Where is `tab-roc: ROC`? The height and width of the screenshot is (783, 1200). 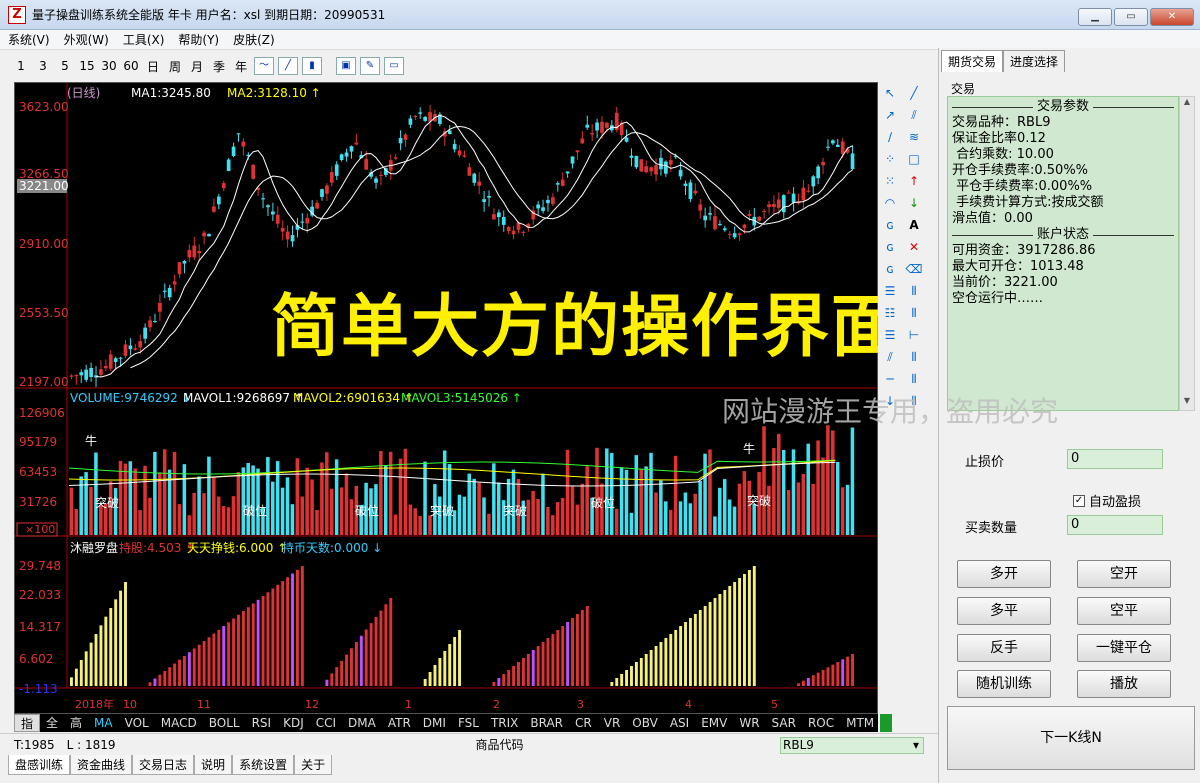
tab-roc: ROC is located at coordinates (821, 723).